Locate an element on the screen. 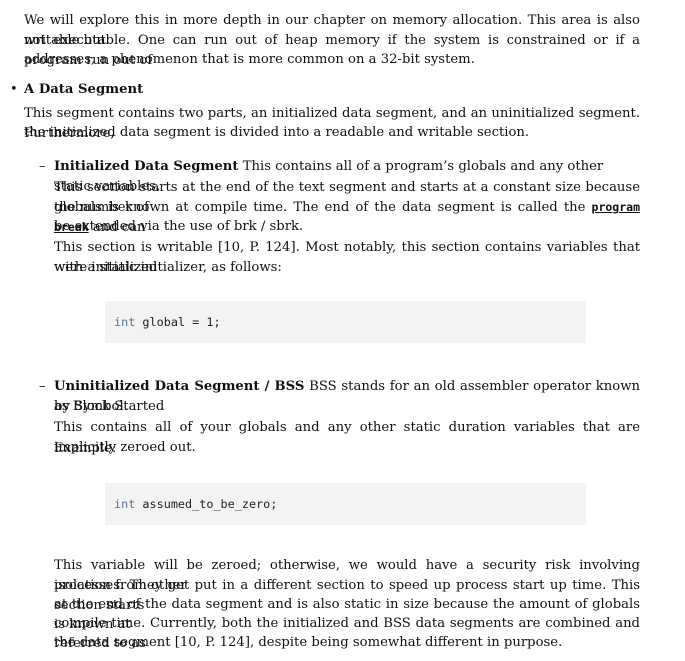  uninitialized-line-4: Example: is located at coordinates (85, 448).